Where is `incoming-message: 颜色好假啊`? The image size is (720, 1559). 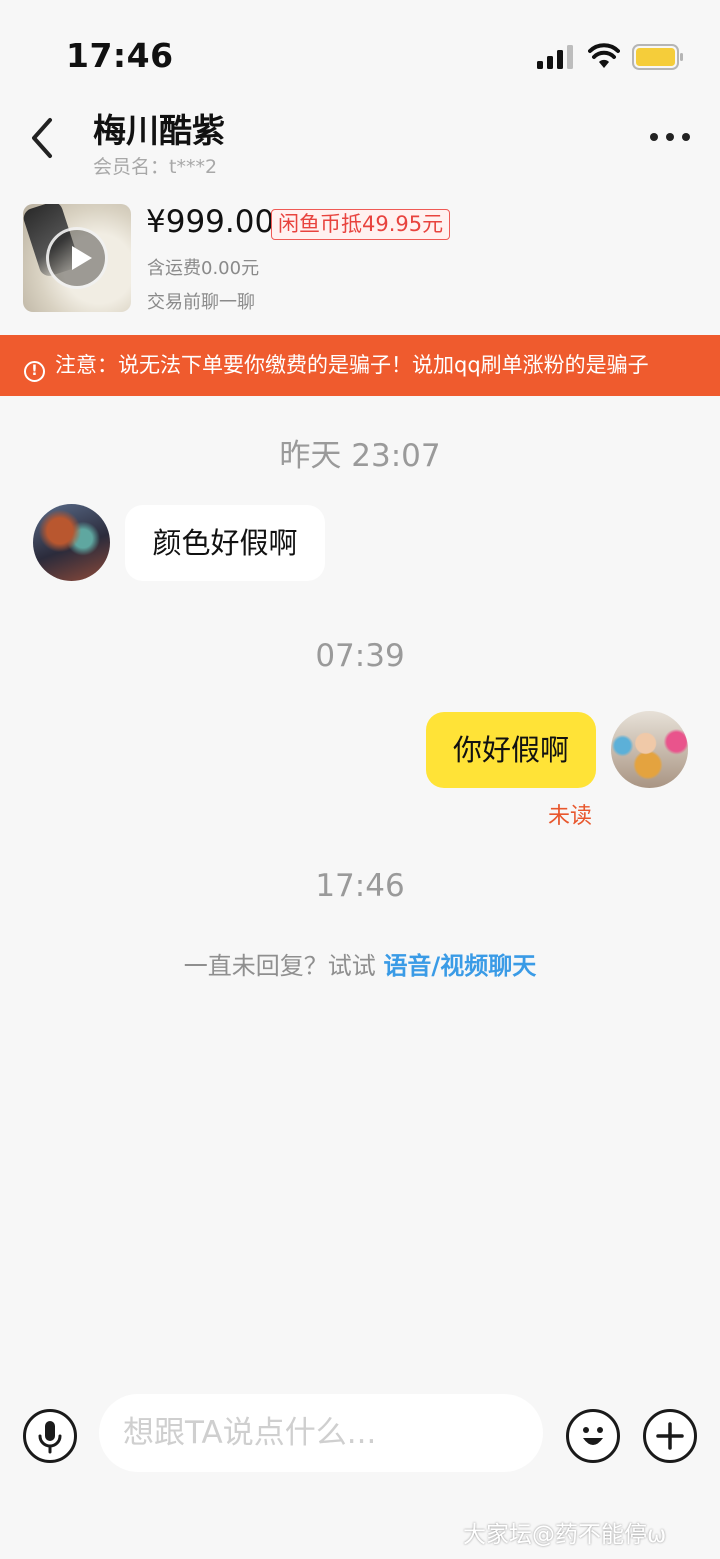
incoming-message: 颜色好假啊 is located at coordinates (225, 543).